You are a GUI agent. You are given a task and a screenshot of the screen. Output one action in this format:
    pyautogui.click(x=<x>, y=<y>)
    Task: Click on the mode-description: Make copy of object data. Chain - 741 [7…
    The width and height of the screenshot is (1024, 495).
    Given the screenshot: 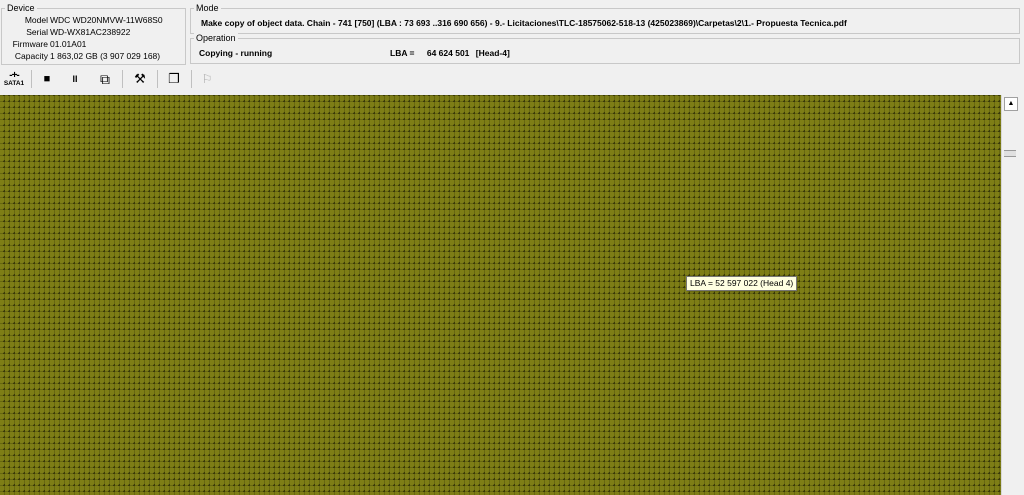 What is the action you would take?
    pyautogui.click(x=524, y=23)
    